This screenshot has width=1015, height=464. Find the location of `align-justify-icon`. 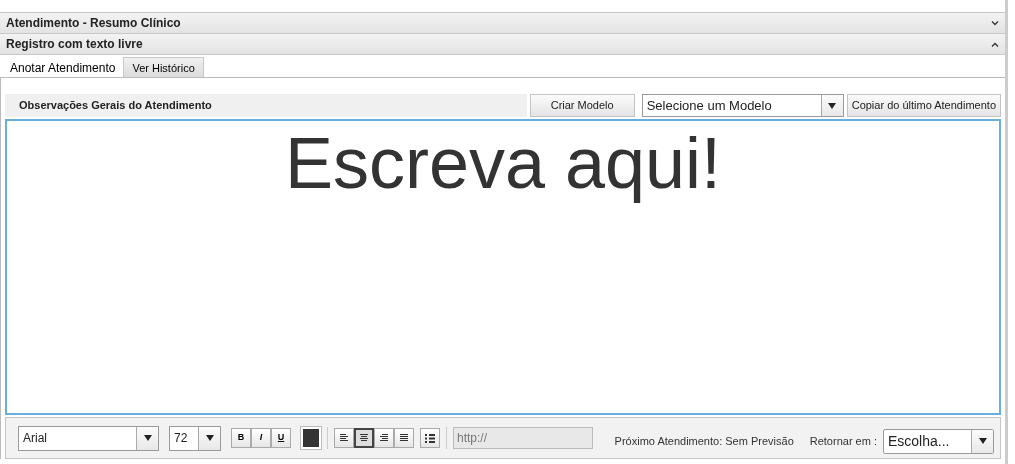

align-justify-icon is located at coordinates (404, 438).